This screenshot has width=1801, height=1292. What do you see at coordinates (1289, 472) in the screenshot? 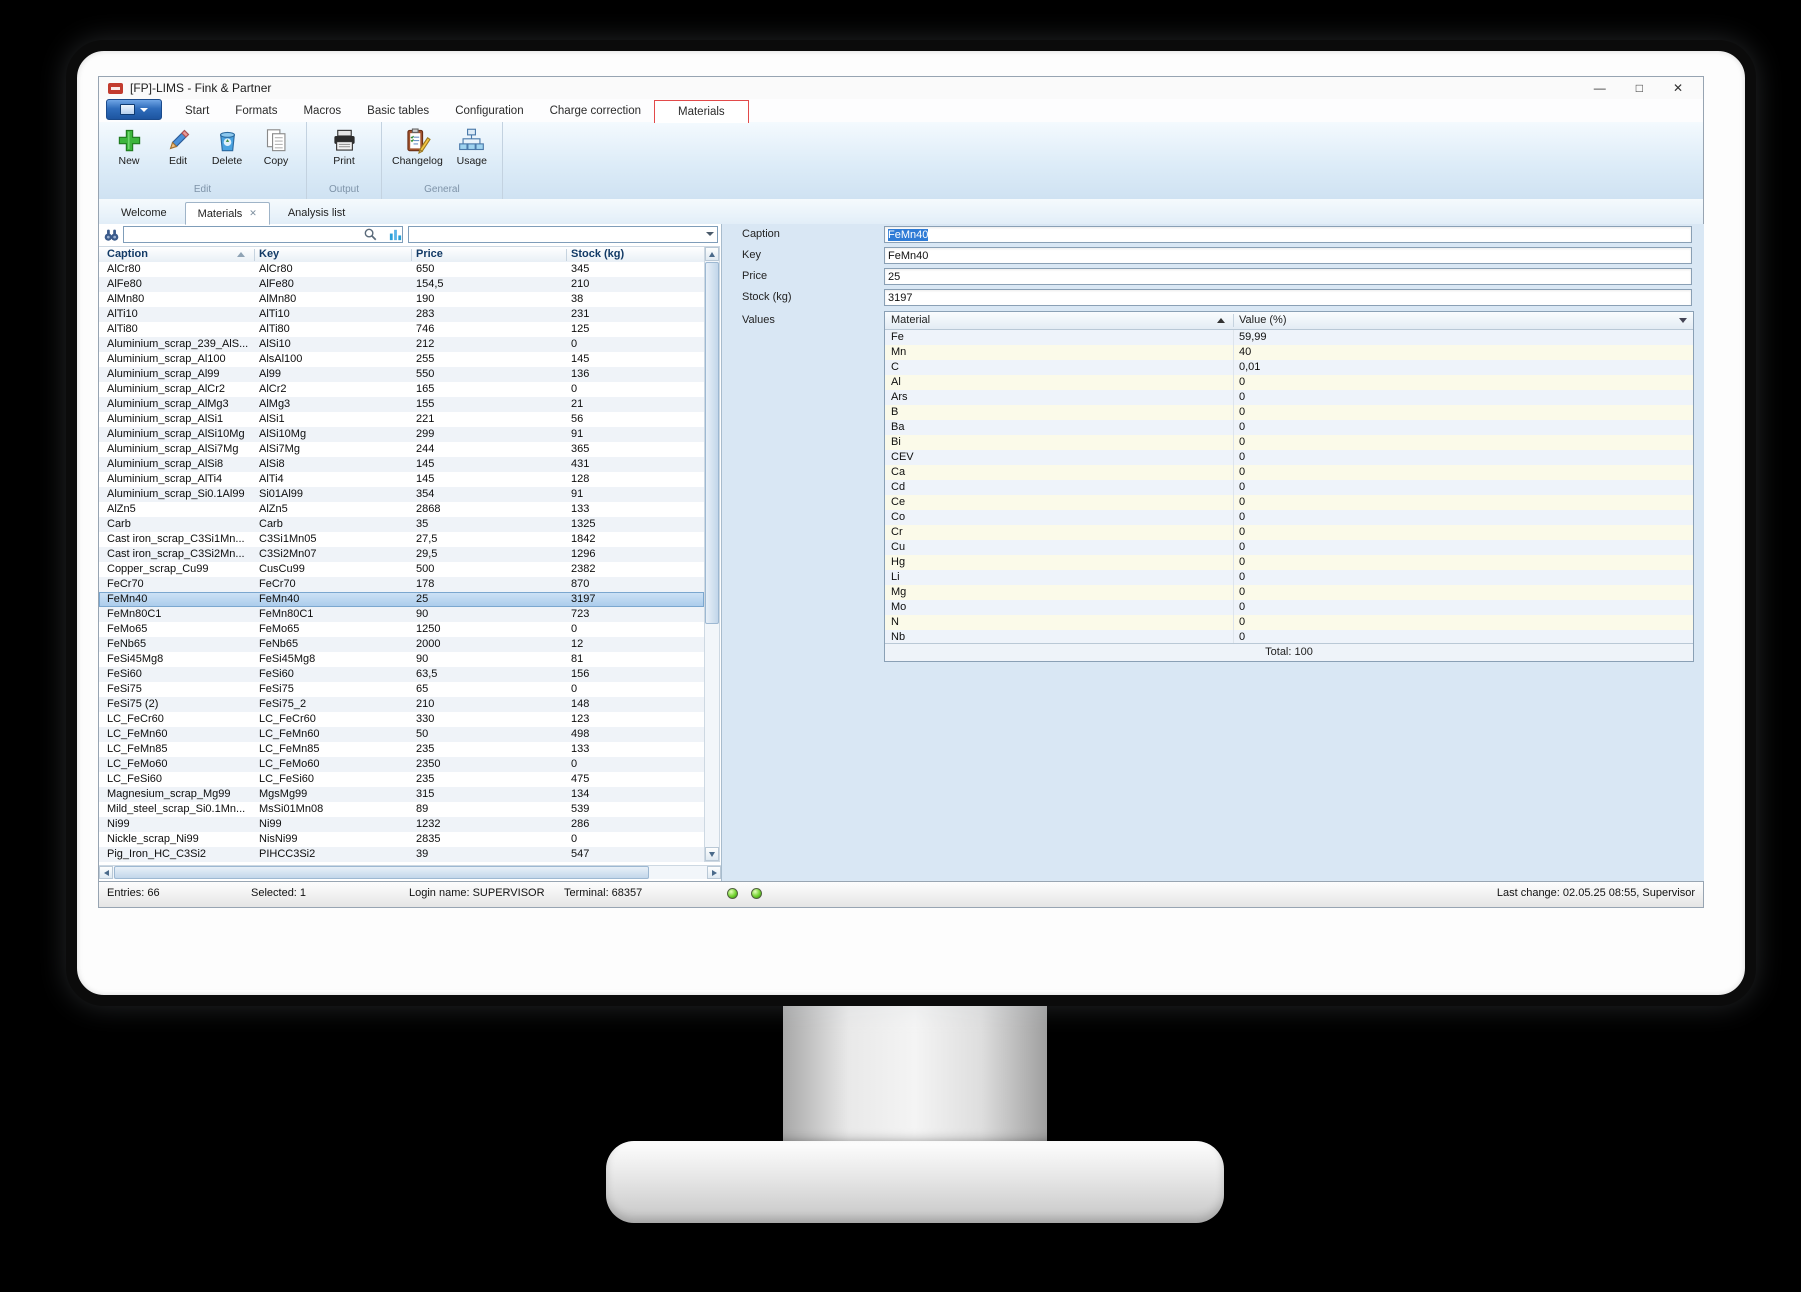
I see `values-row: Ca 0` at bounding box center [1289, 472].